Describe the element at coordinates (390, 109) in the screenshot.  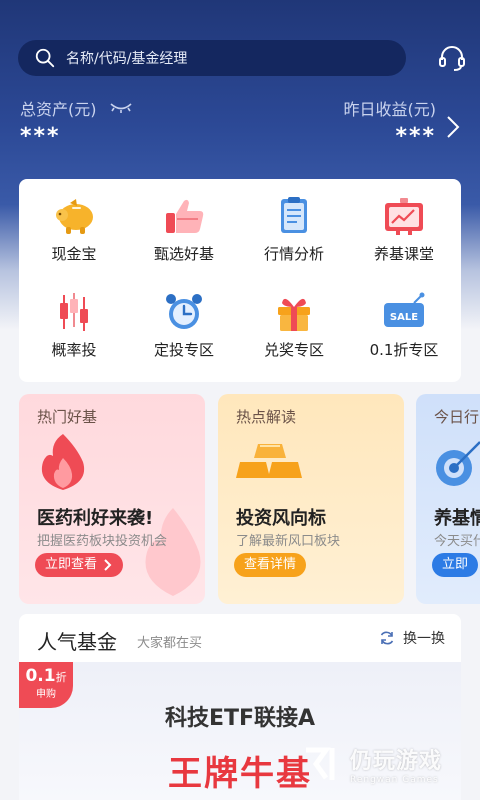
I see `yesterday-earnings-label: 昨日收益(元)` at that location.